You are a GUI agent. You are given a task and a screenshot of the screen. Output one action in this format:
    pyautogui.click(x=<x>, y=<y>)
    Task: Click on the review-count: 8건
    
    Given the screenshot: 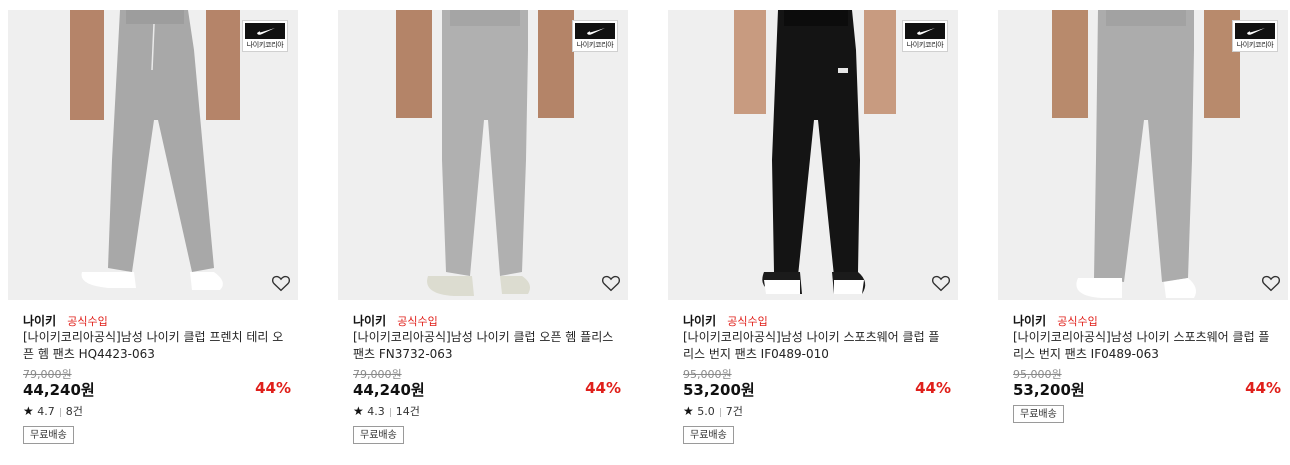 What is the action you would take?
    pyautogui.click(x=74, y=411)
    